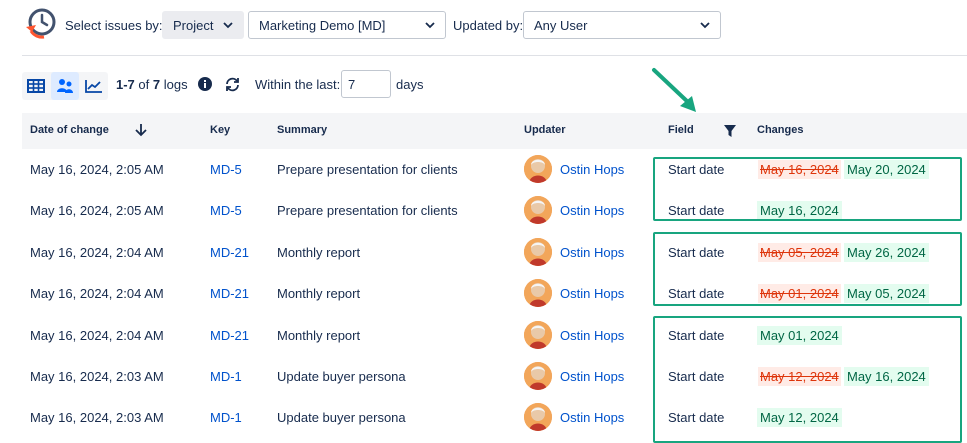 The image size is (967, 443). I want to click on col-field: Field, so click(681, 130).